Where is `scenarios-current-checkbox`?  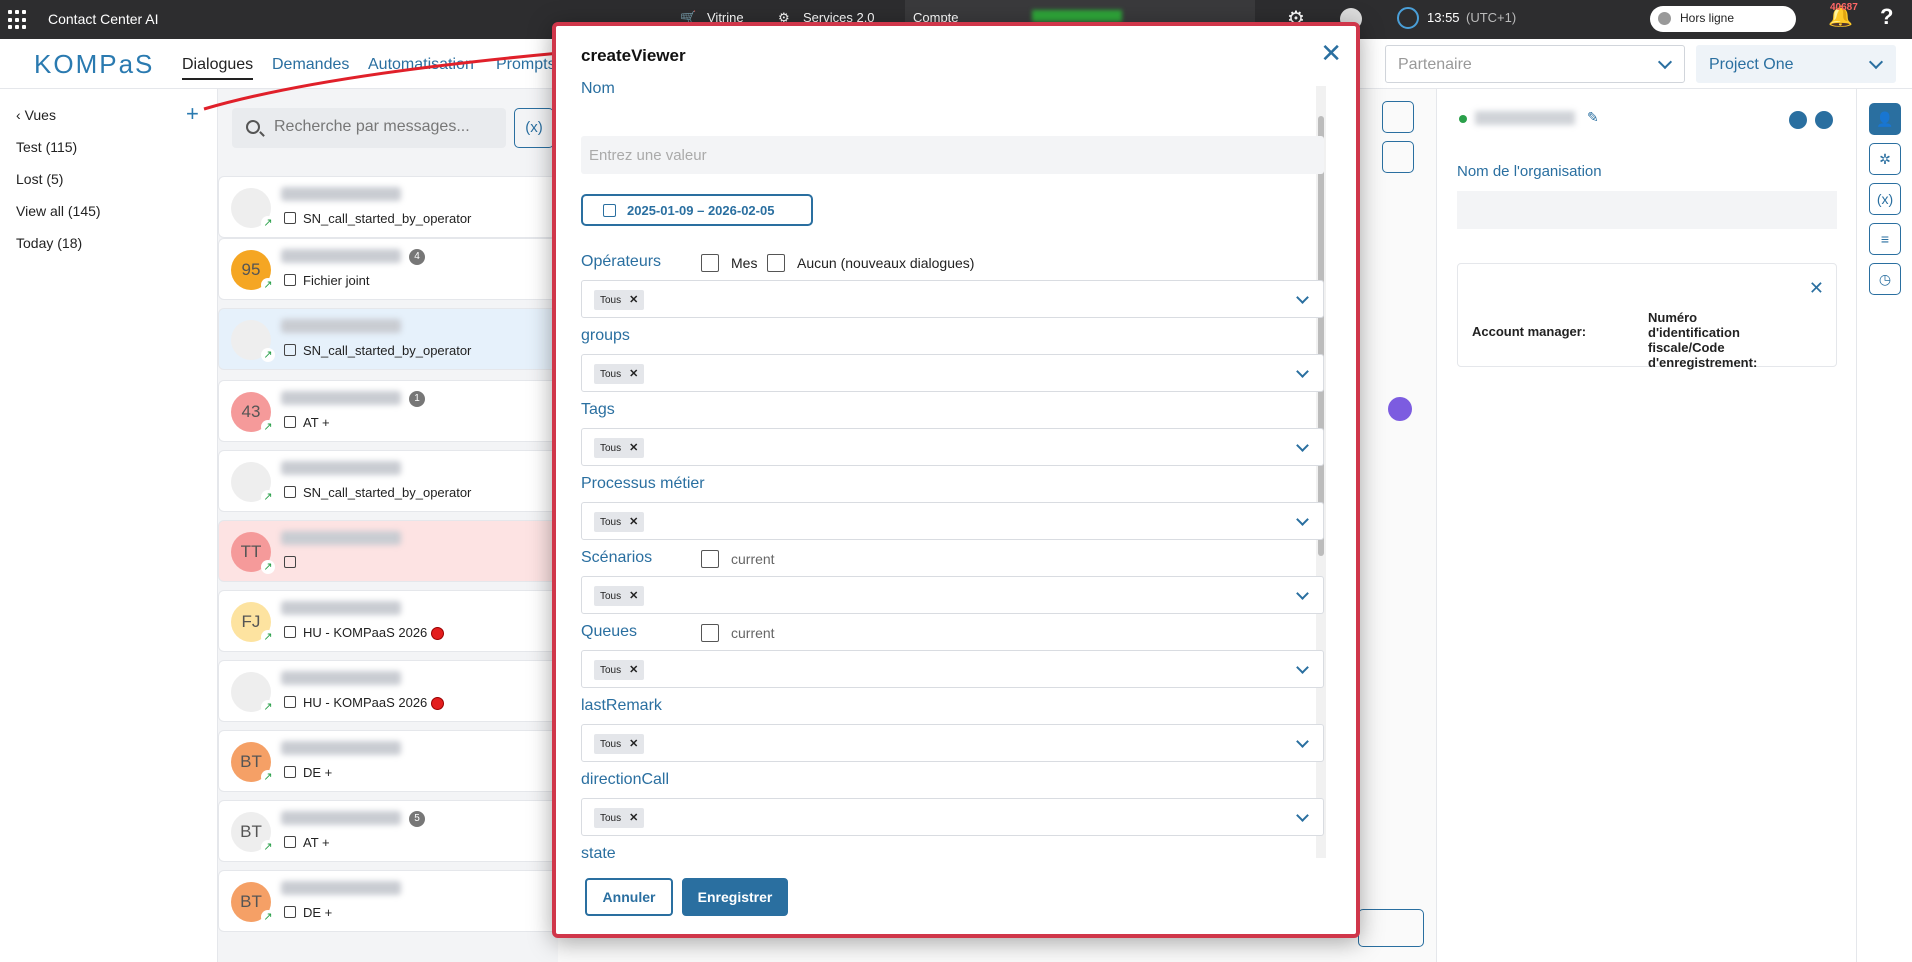 scenarios-current-checkbox is located at coordinates (710, 559).